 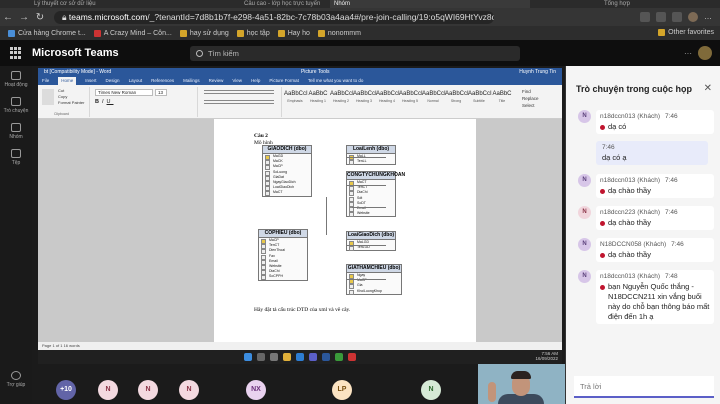 What do you see at coordinates (677, 244) in the screenshot?
I see `message-time: 7:46` at bounding box center [677, 244].